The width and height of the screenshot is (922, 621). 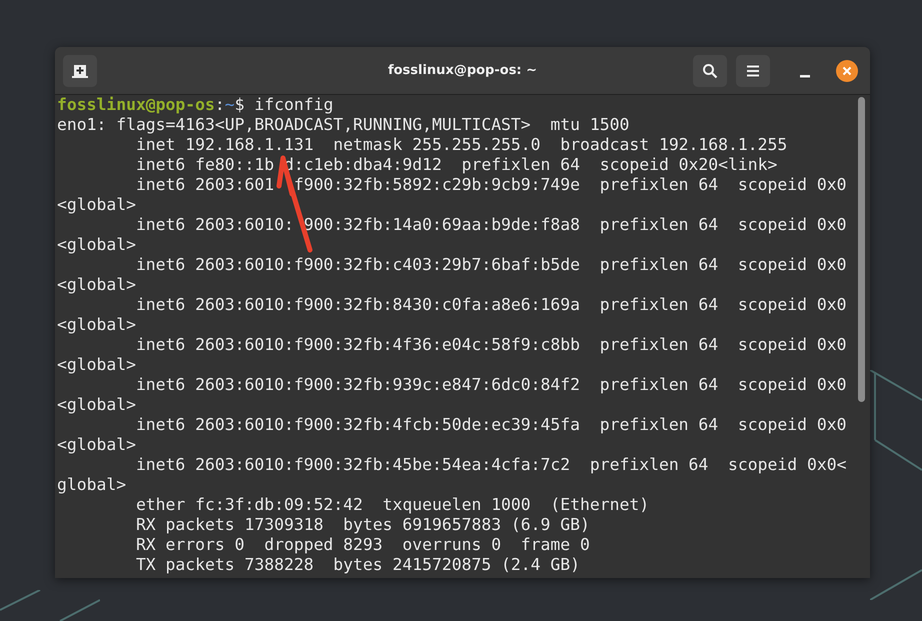 What do you see at coordinates (861, 249) in the screenshot?
I see `scrollbar-thumb` at bounding box center [861, 249].